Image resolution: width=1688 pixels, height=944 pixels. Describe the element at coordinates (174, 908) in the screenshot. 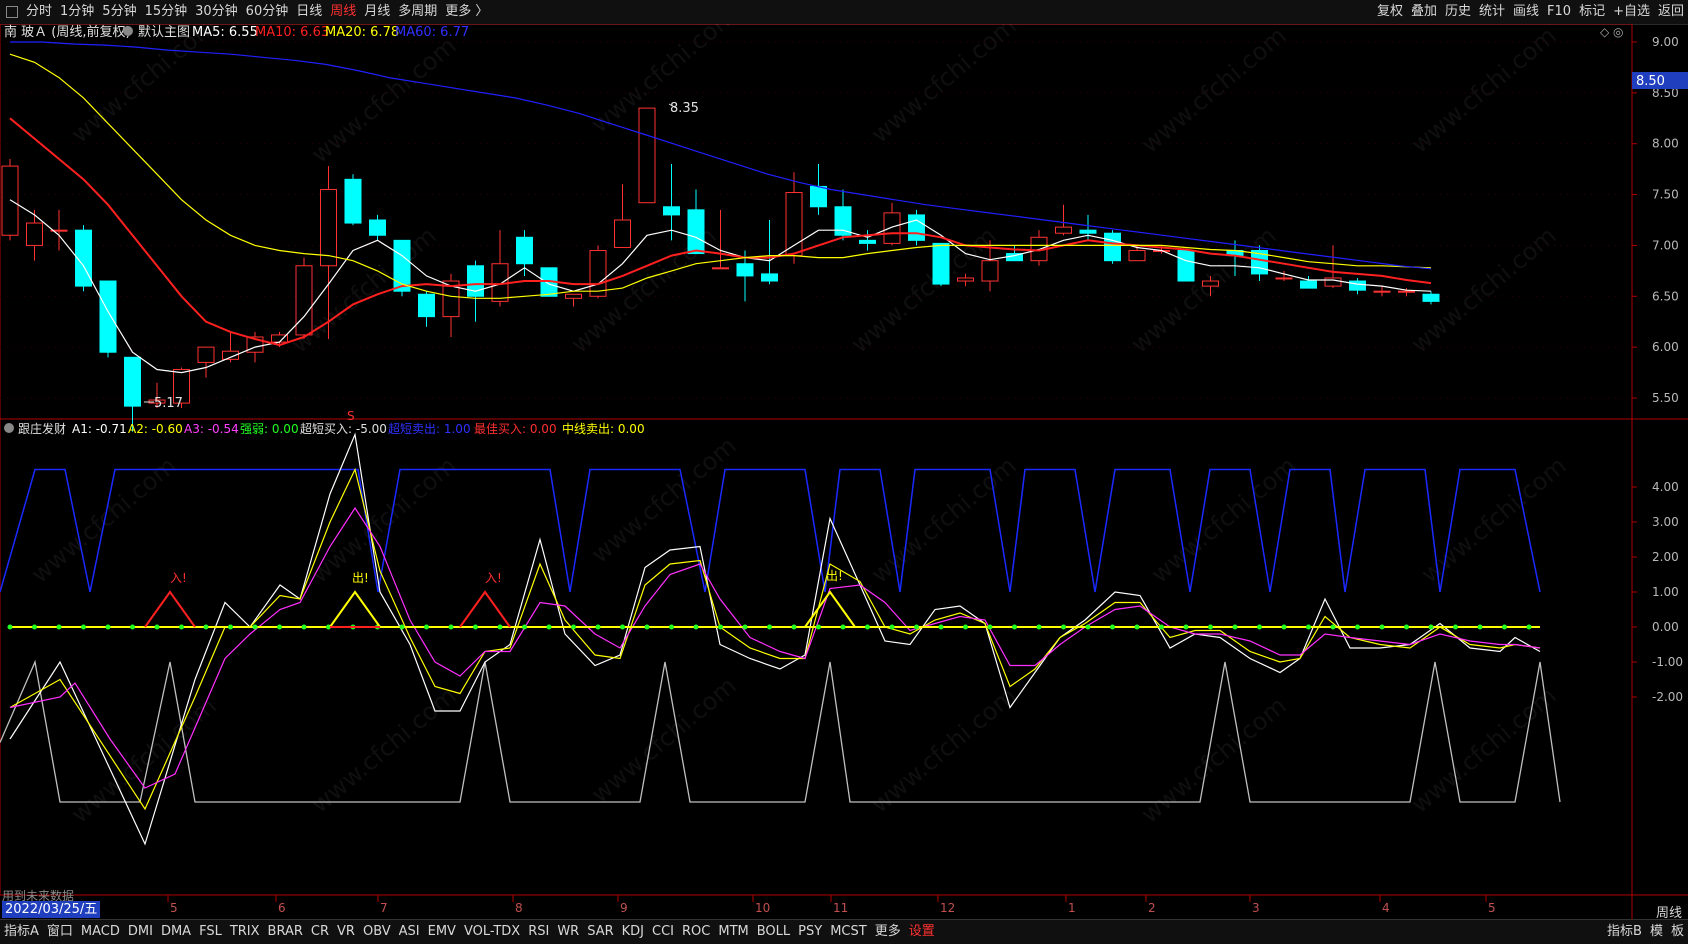

I see `time-label-0: 5` at that location.